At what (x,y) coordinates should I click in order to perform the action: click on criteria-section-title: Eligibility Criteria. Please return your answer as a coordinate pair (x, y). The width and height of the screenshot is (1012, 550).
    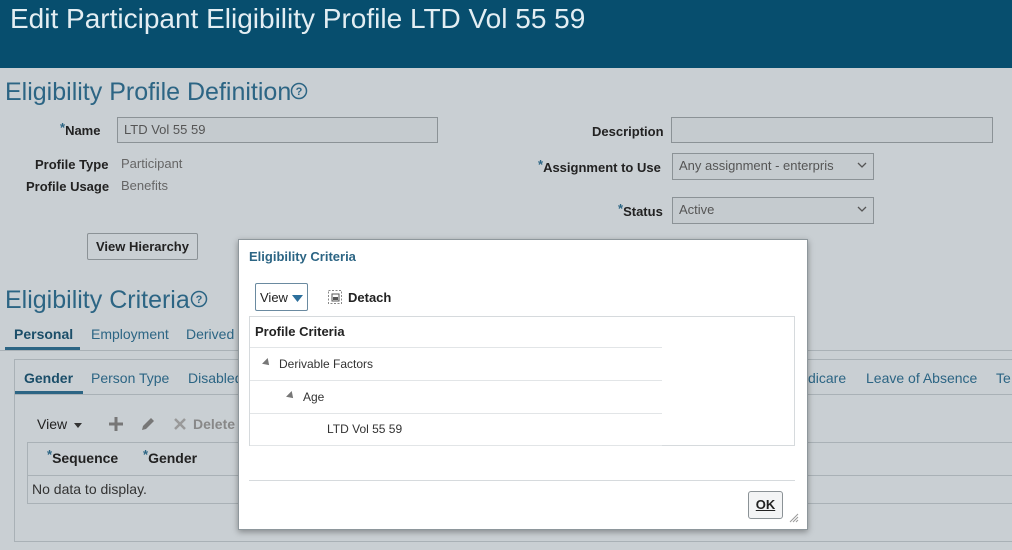
    Looking at the image, I should click on (97, 300).